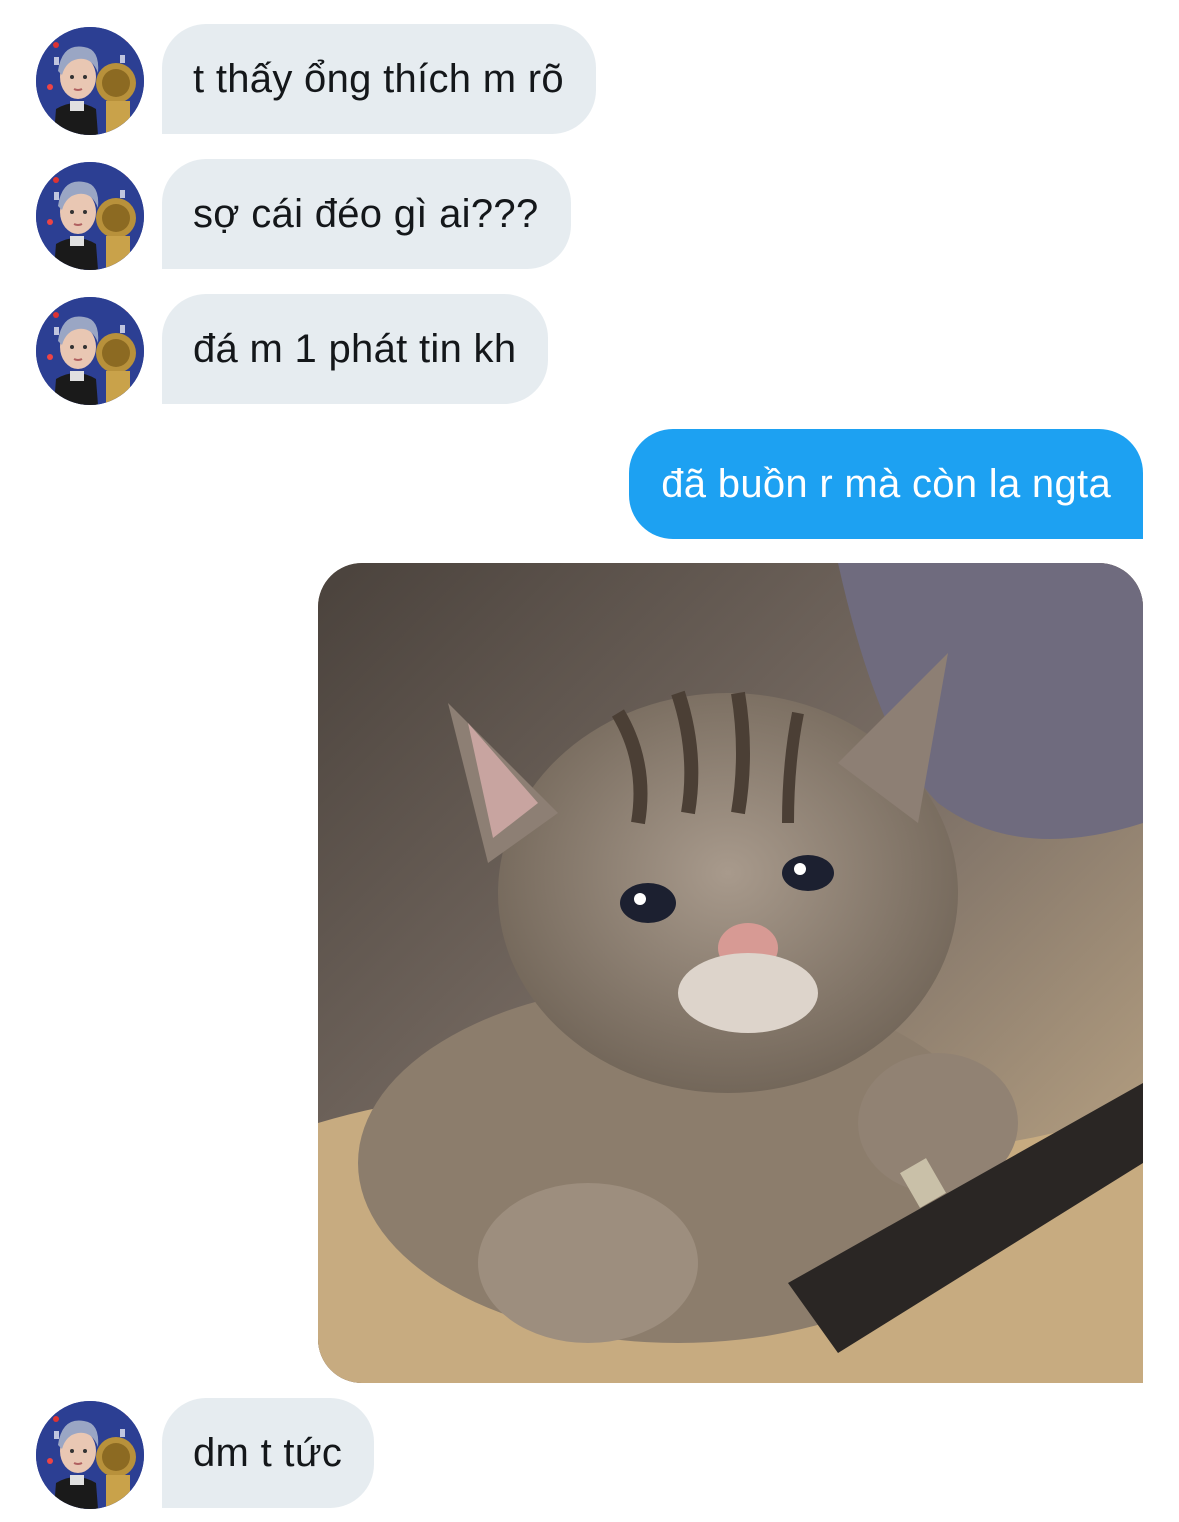  What do you see at coordinates (355, 349) in the screenshot?
I see `incoming-message-bubble: đá m 1 phát tin kh` at bounding box center [355, 349].